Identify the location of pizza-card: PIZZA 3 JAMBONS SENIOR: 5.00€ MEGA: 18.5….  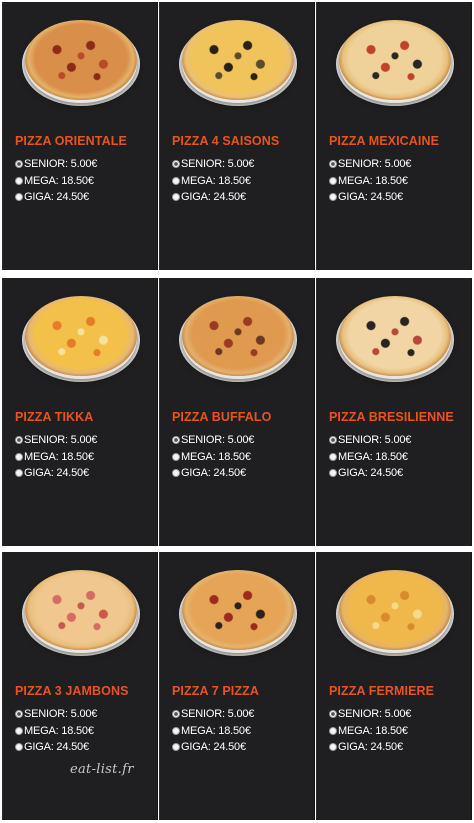
(80, 686).